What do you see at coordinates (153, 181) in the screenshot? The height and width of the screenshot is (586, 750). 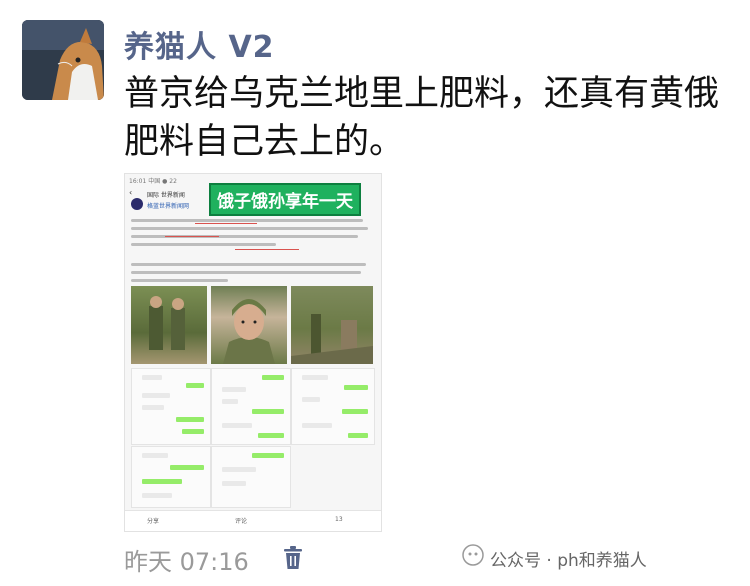 I see `image-status-header: 16:01 中国 ● 22` at bounding box center [153, 181].